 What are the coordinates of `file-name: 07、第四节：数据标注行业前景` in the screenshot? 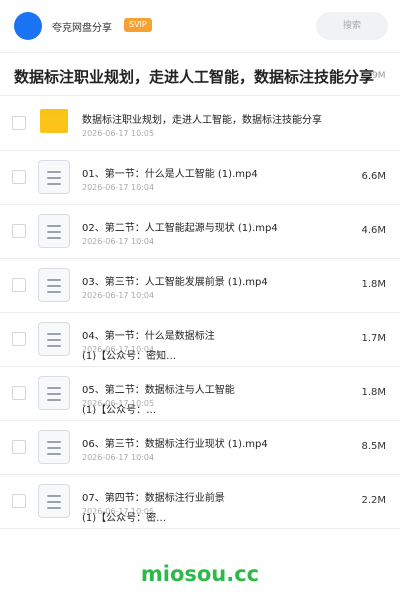 It's located at (153, 498).